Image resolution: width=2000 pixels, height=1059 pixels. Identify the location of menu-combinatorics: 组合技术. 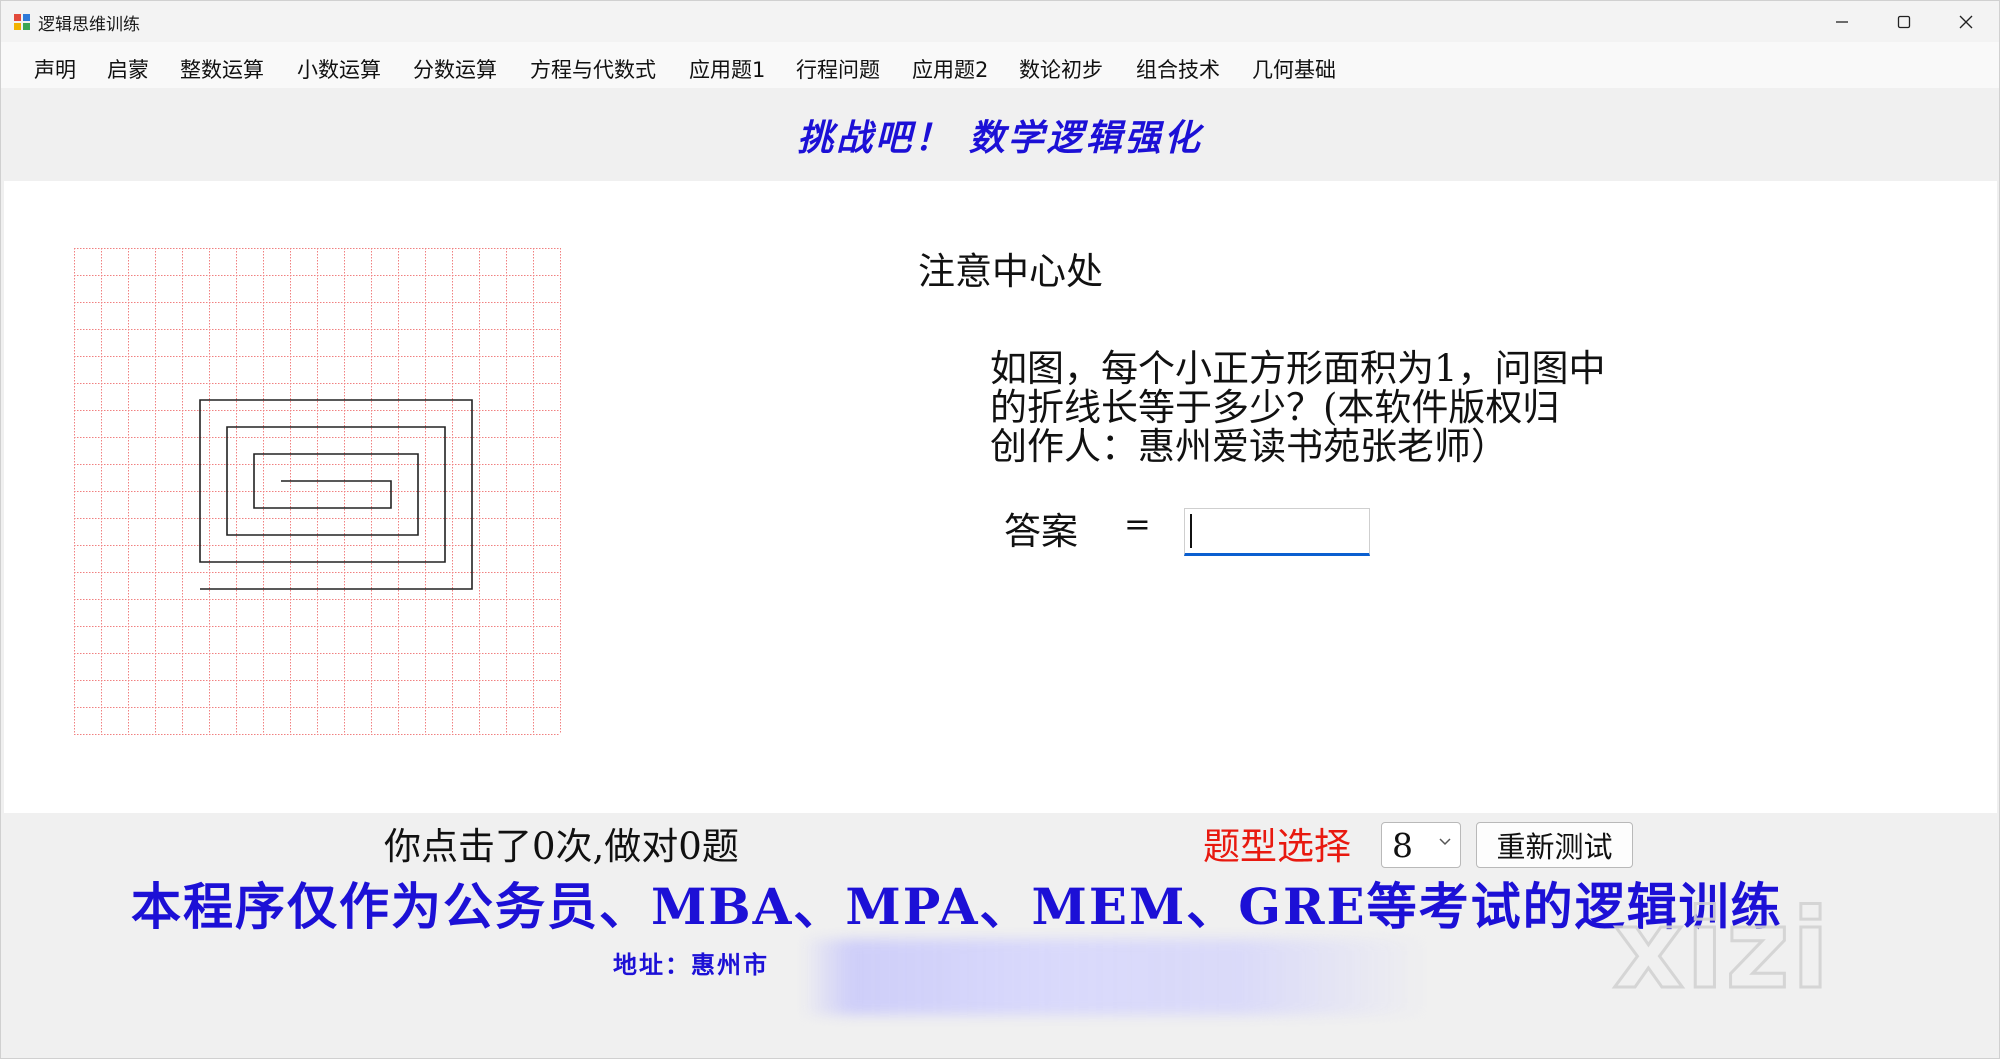
(1178, 69).